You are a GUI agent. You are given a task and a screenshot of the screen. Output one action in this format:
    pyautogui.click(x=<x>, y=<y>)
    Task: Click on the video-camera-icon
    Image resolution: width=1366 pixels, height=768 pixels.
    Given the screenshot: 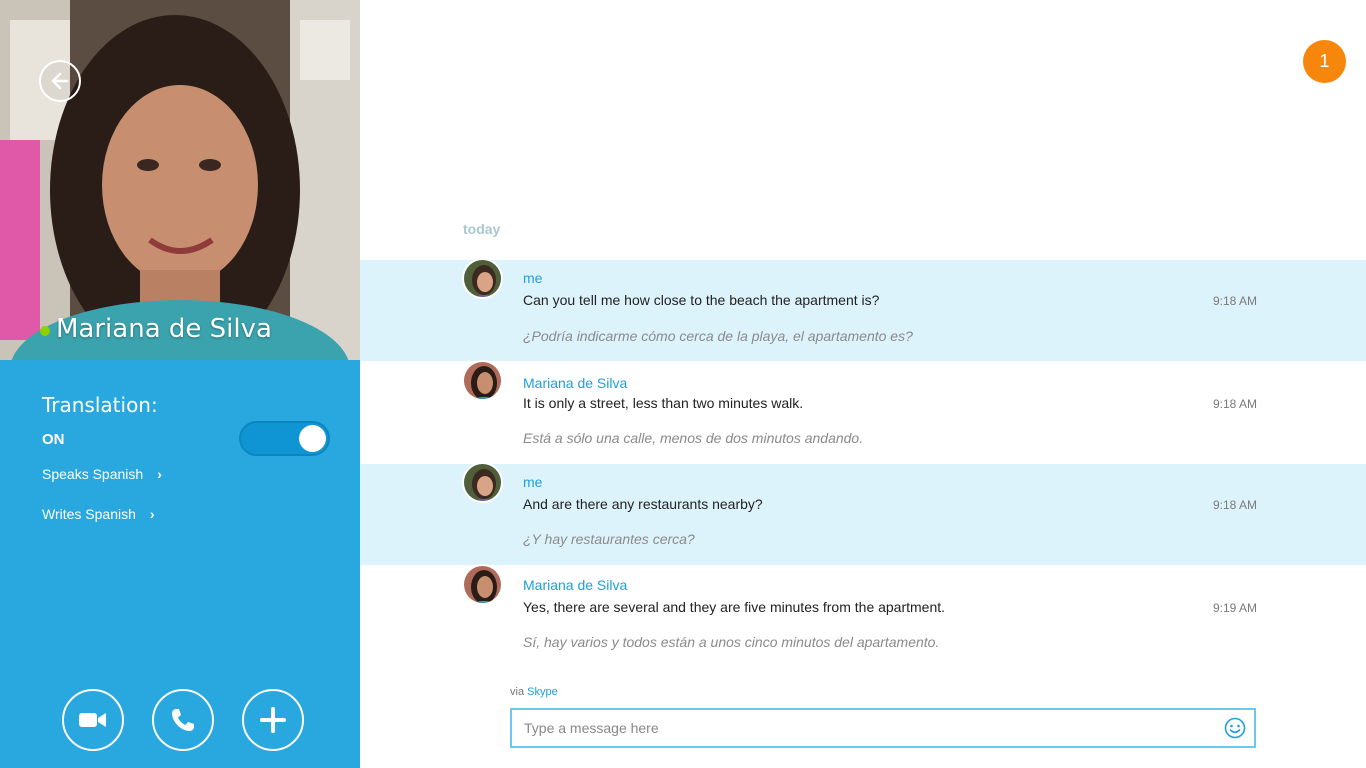 What is the action you would take?
    pyautogui.click(x=92, y=720)
    